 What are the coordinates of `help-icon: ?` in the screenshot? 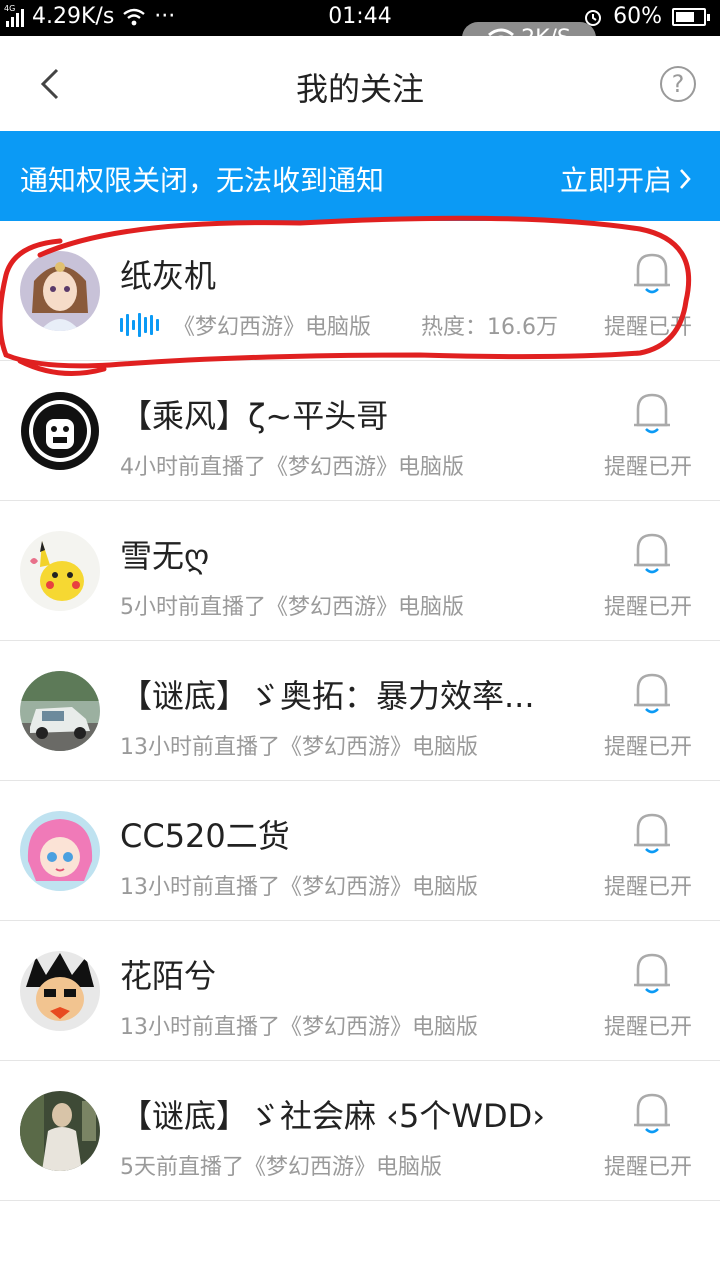 It's located at (678, 84).